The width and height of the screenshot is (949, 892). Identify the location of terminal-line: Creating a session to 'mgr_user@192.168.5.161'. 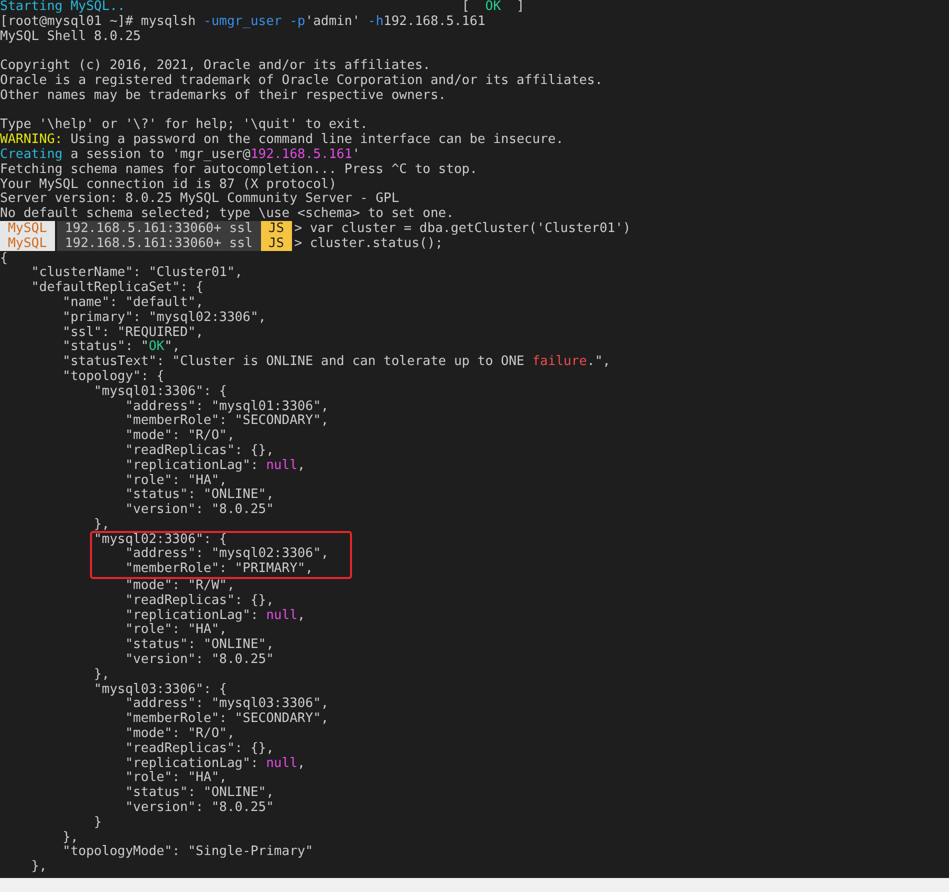
(180, 154).